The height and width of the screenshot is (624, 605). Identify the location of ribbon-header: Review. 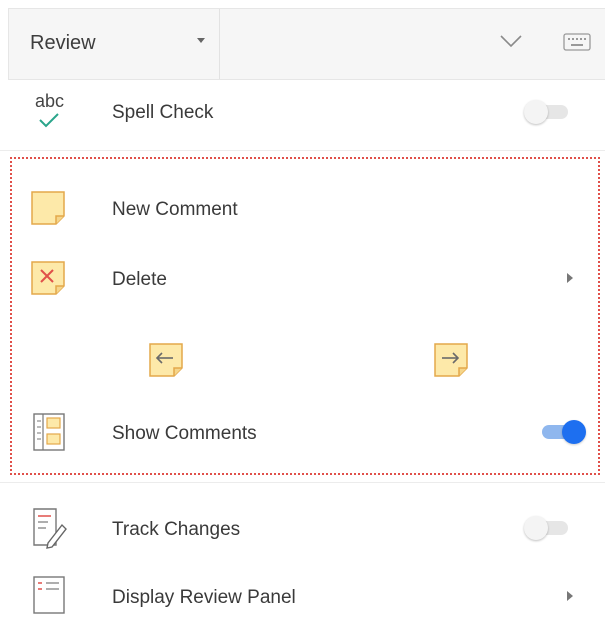
(306, 44).